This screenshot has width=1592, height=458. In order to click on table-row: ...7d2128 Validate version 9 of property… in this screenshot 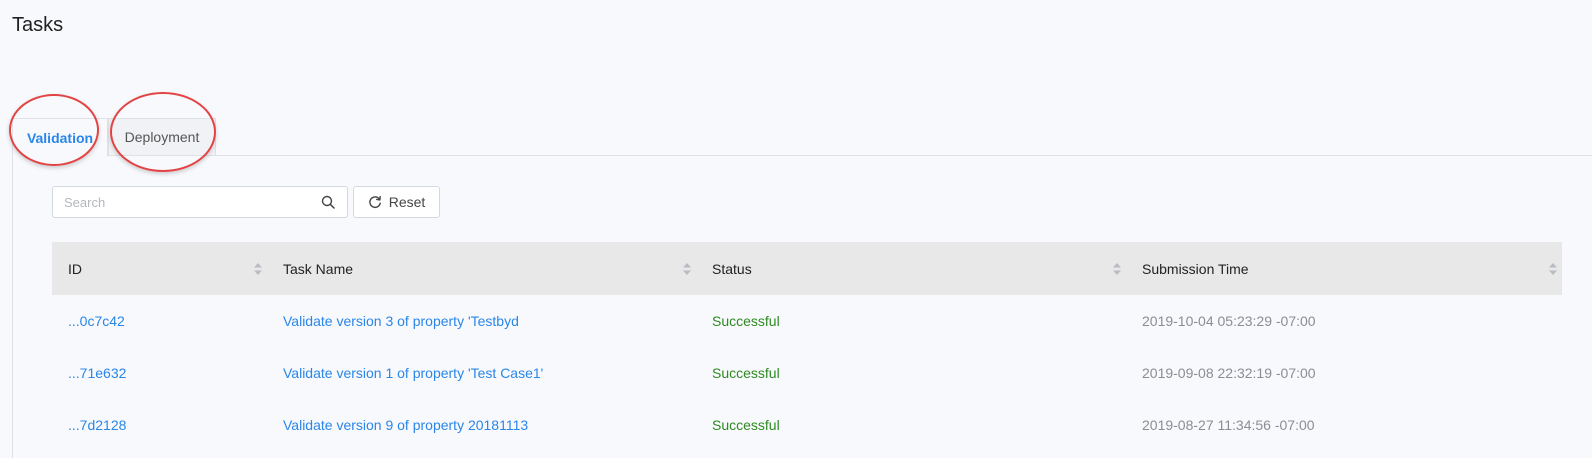, I will do `click(807, 425)`.